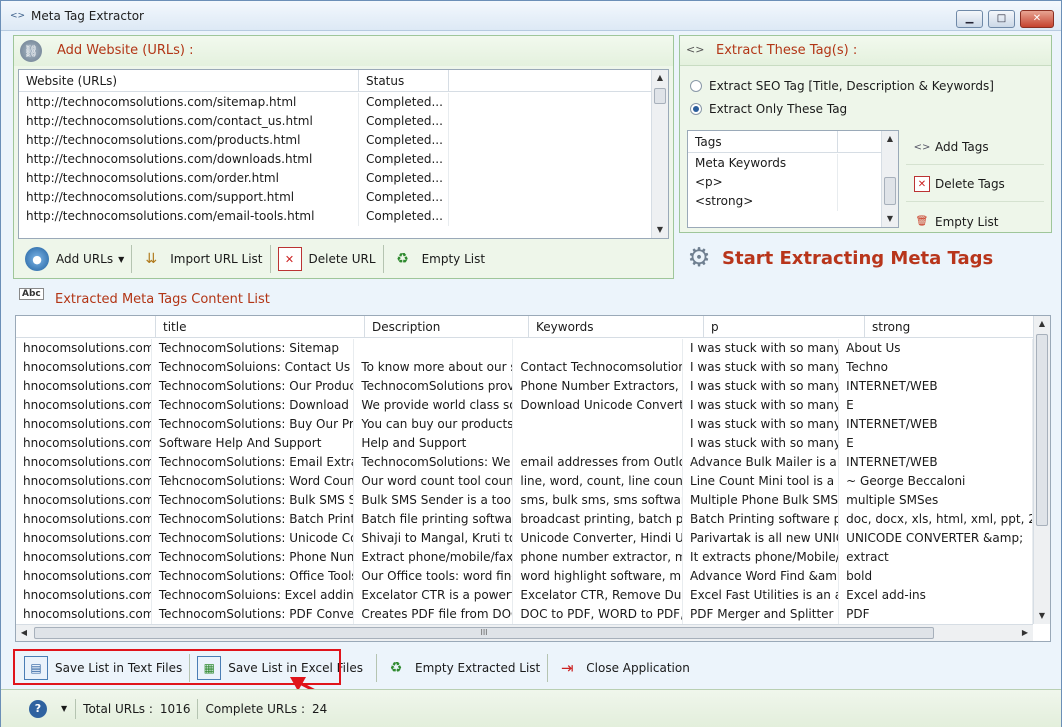 This screenshot has width=1062, height=727. Describe the element at coordinates (1025, 633) in the screenshot. I see `scroll-right-arrow-icon: ▶` at that location.